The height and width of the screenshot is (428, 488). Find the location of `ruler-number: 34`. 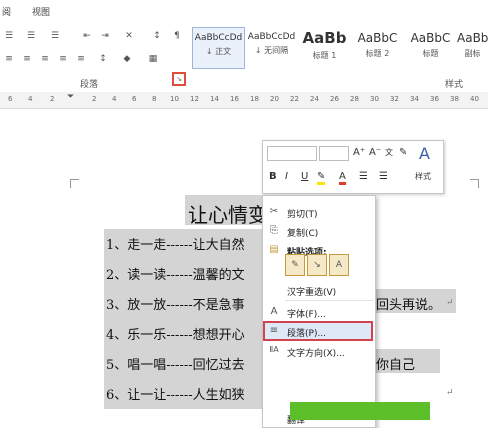

ruler-number: 34 is located at coordinates (414, 99).